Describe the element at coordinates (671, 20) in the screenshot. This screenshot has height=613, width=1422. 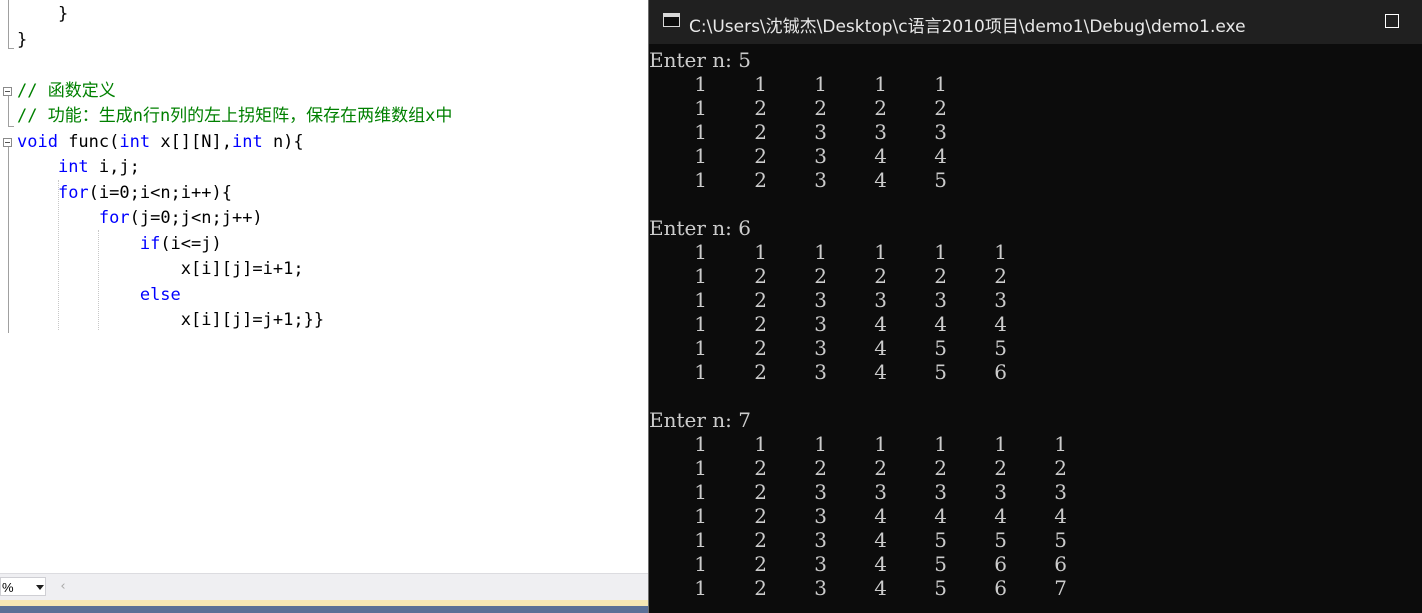
I see `console-window-icon` at that location.